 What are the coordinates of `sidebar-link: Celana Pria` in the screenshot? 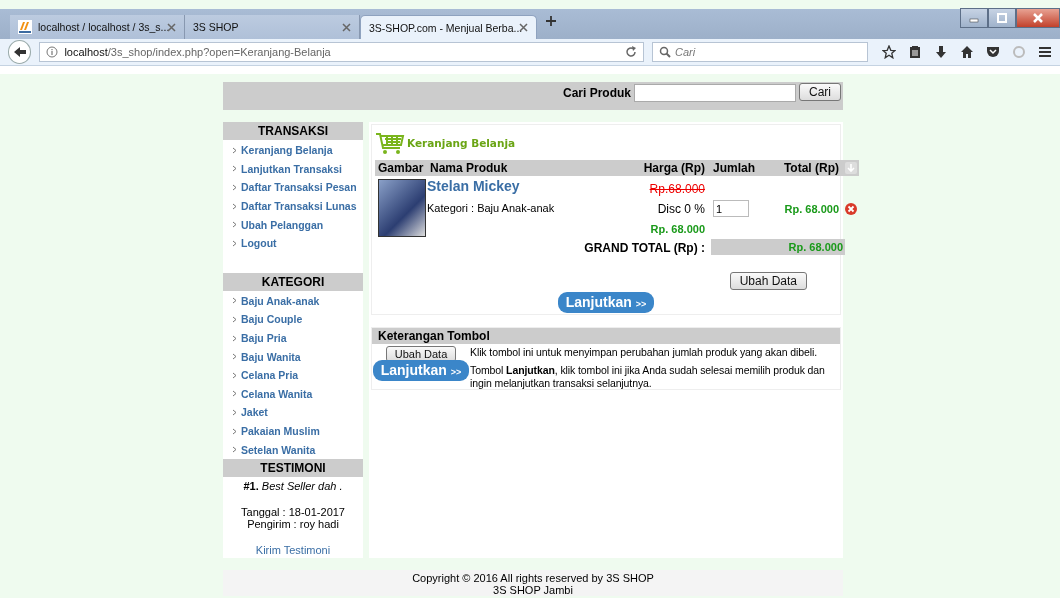 It's located at (270, 375).